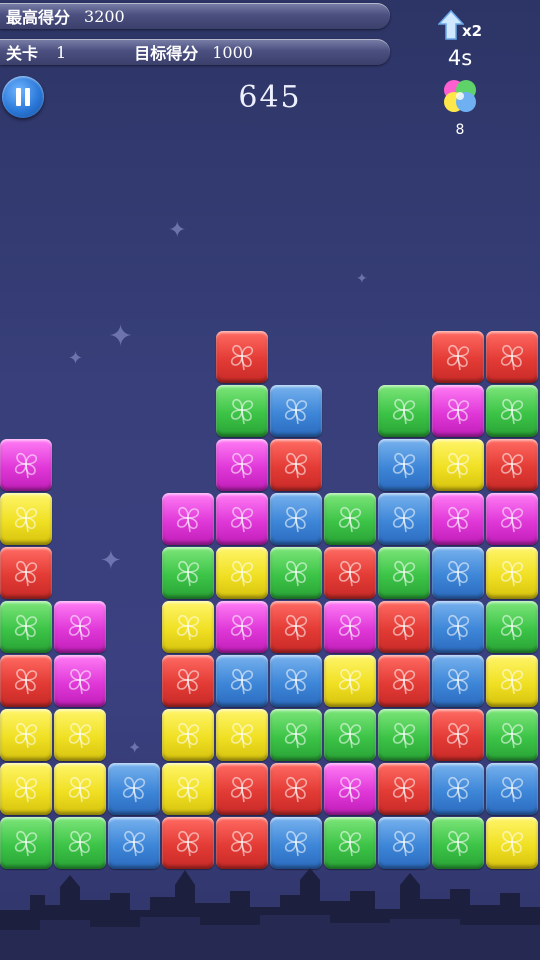 The width and height of the screenshot is (540, 960). Describe the element at coordinates (61, 52) in the screenshot. I see `level-value: 1` at that location.